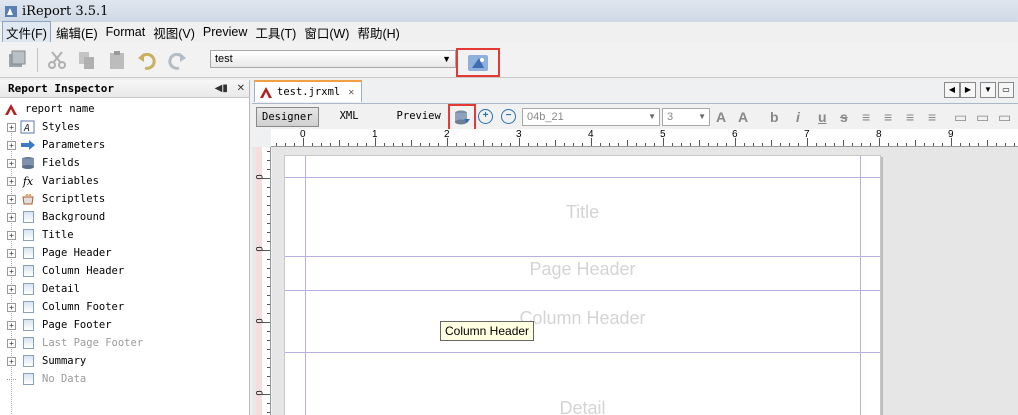  Describe the element at coordinates (61, 88) in the screenshot. I see `report-inspector-title: Report Inspector` at that location.